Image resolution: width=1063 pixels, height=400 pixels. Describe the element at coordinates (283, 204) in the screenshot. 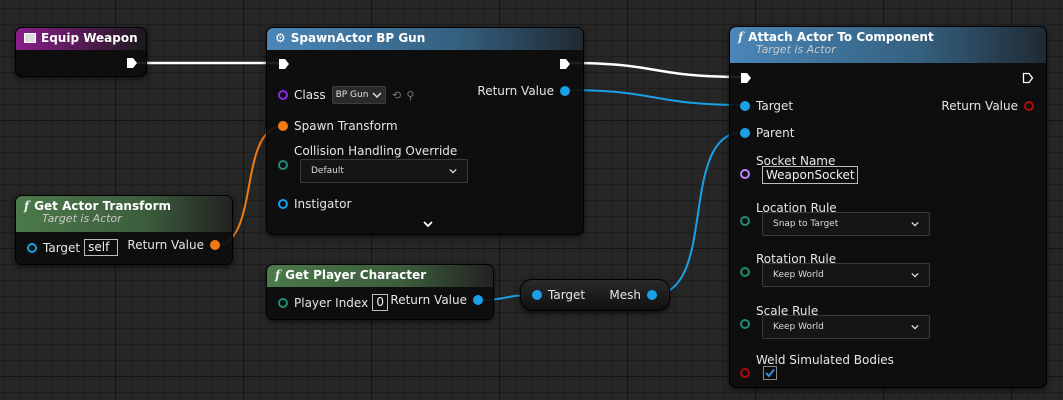

I see `instigator-pin` at that location.